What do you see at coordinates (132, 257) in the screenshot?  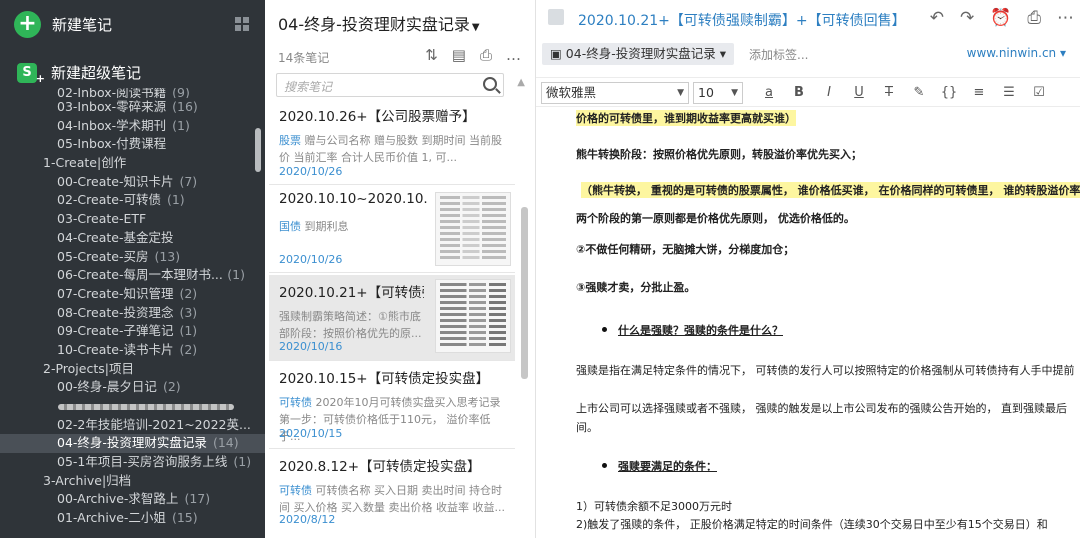 I see `tree-item: 05-Create-买房 (13)` at bounding box center [132, 257].